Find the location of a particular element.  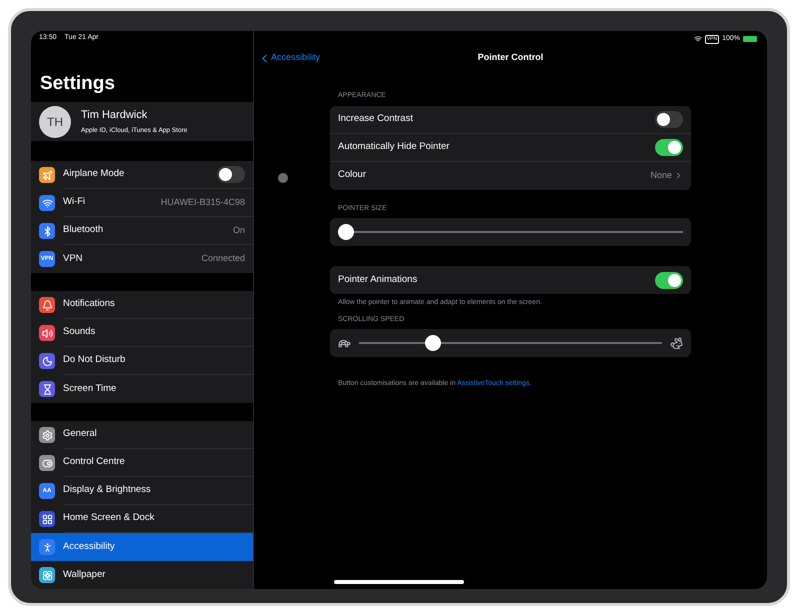

item-label: Bluetooth is located at coordinates (83, 230).